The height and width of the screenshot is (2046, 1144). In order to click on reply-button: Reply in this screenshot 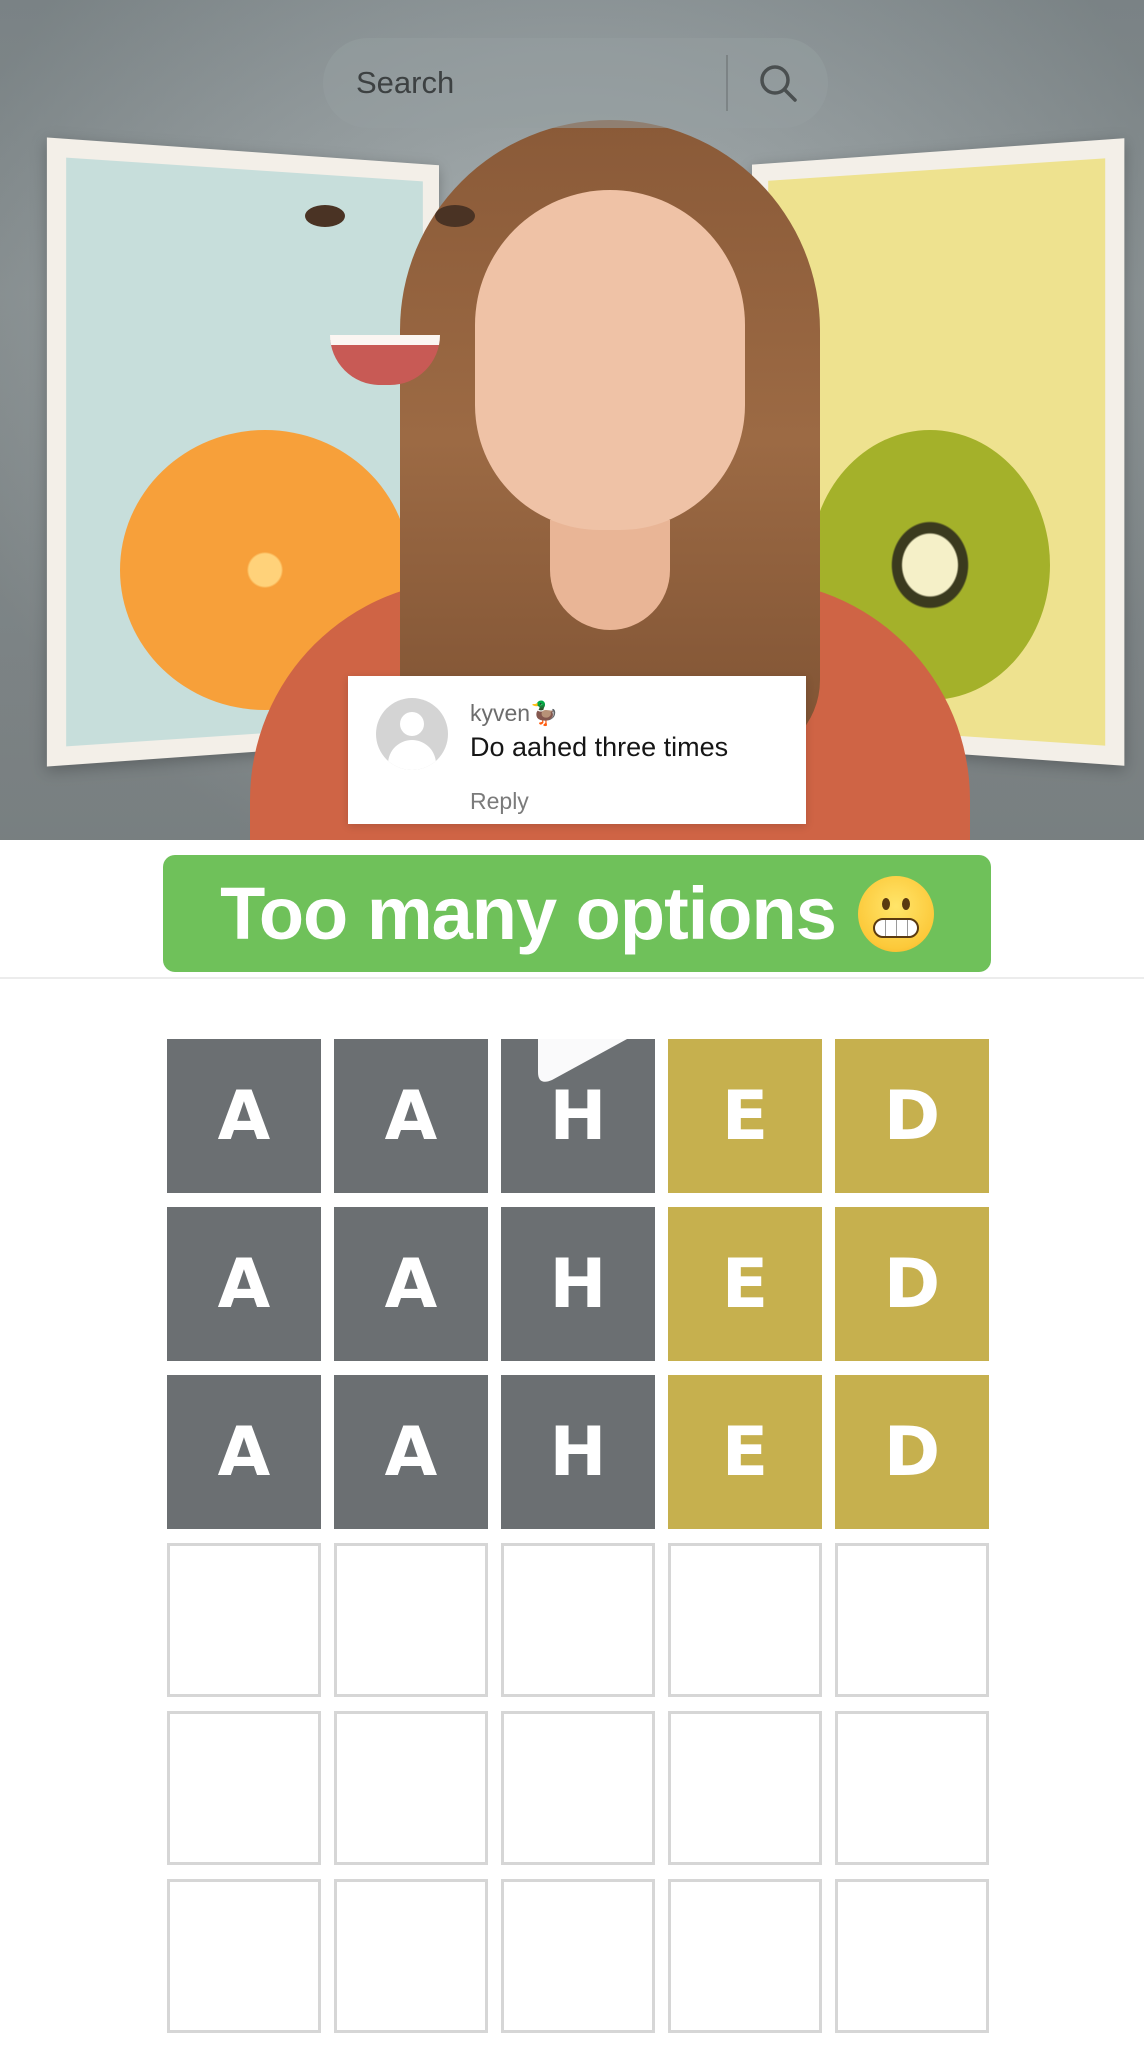, I will do `click(499, 801)`.